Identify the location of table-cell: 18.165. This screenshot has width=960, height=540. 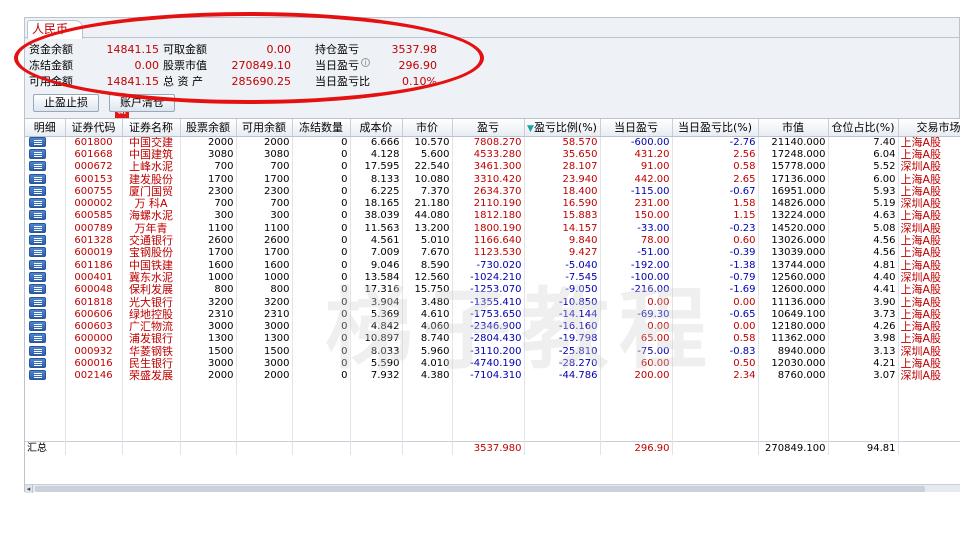
(376, 203).